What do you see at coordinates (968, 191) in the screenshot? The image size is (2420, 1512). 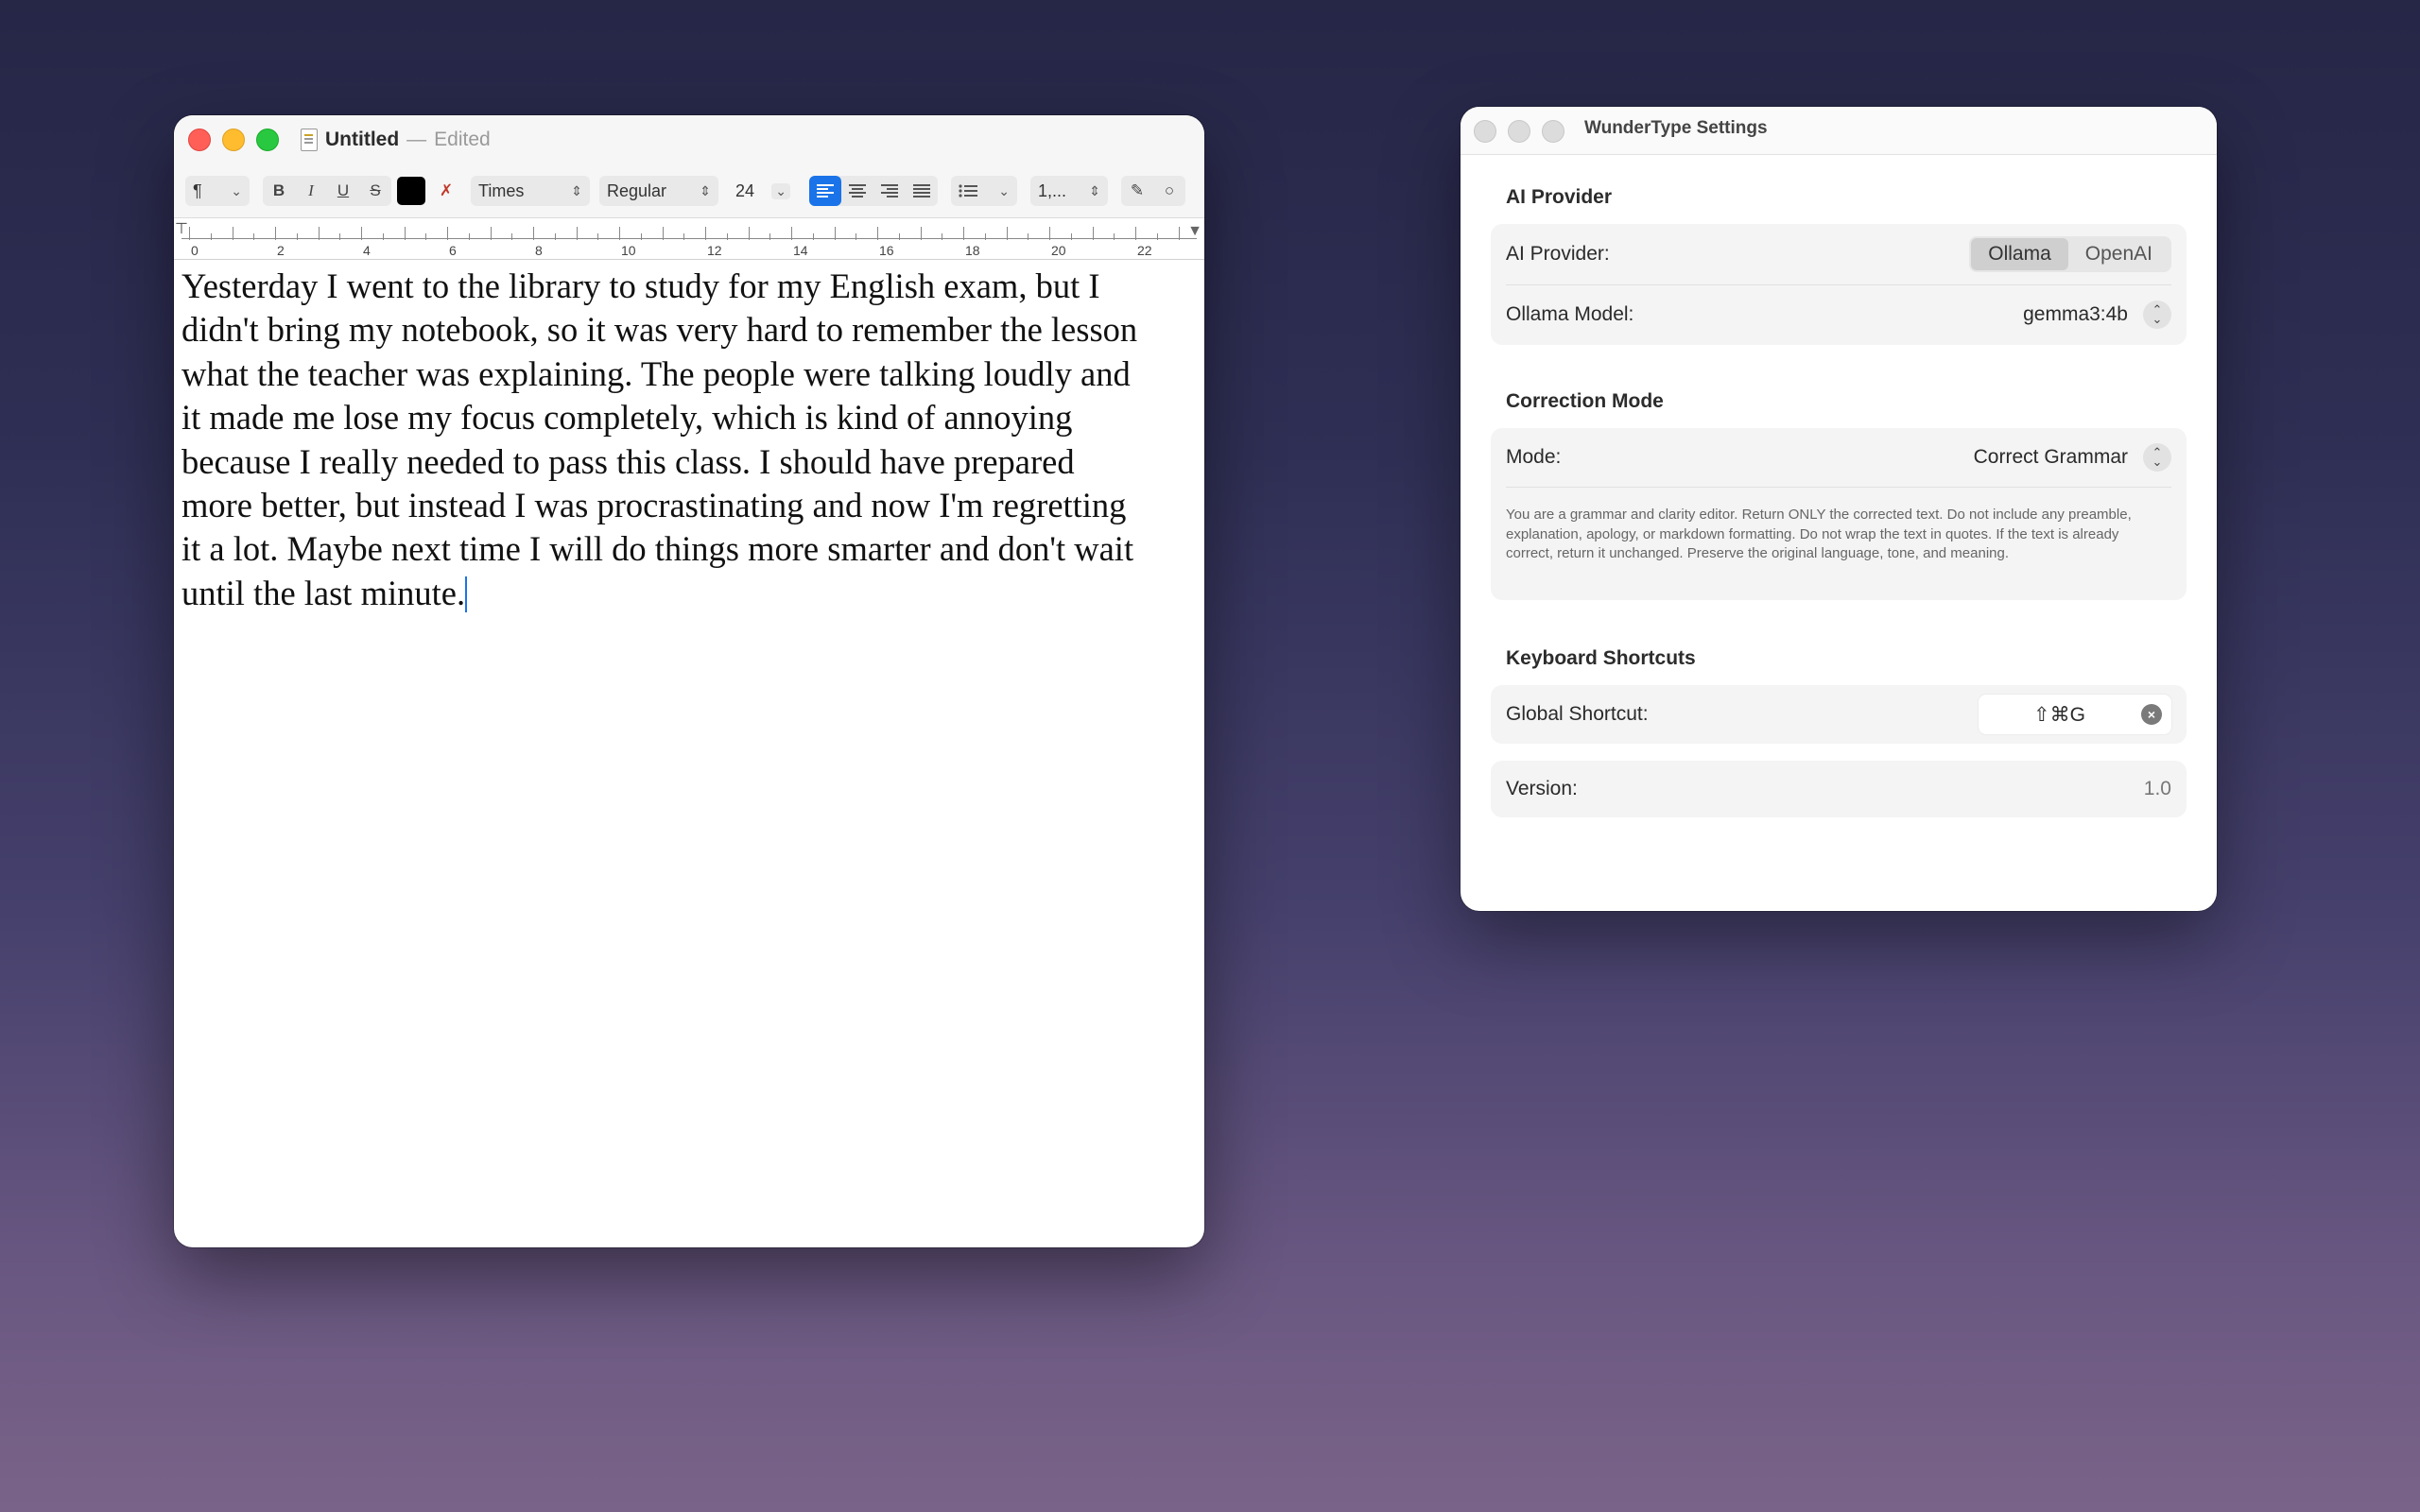 I see `bullet-list-icon` at bounding box center [968, 191].